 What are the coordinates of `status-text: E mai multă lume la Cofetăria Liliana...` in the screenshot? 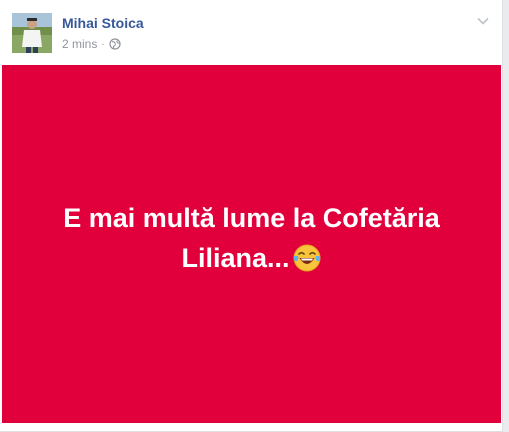 It's located at (251, 238).